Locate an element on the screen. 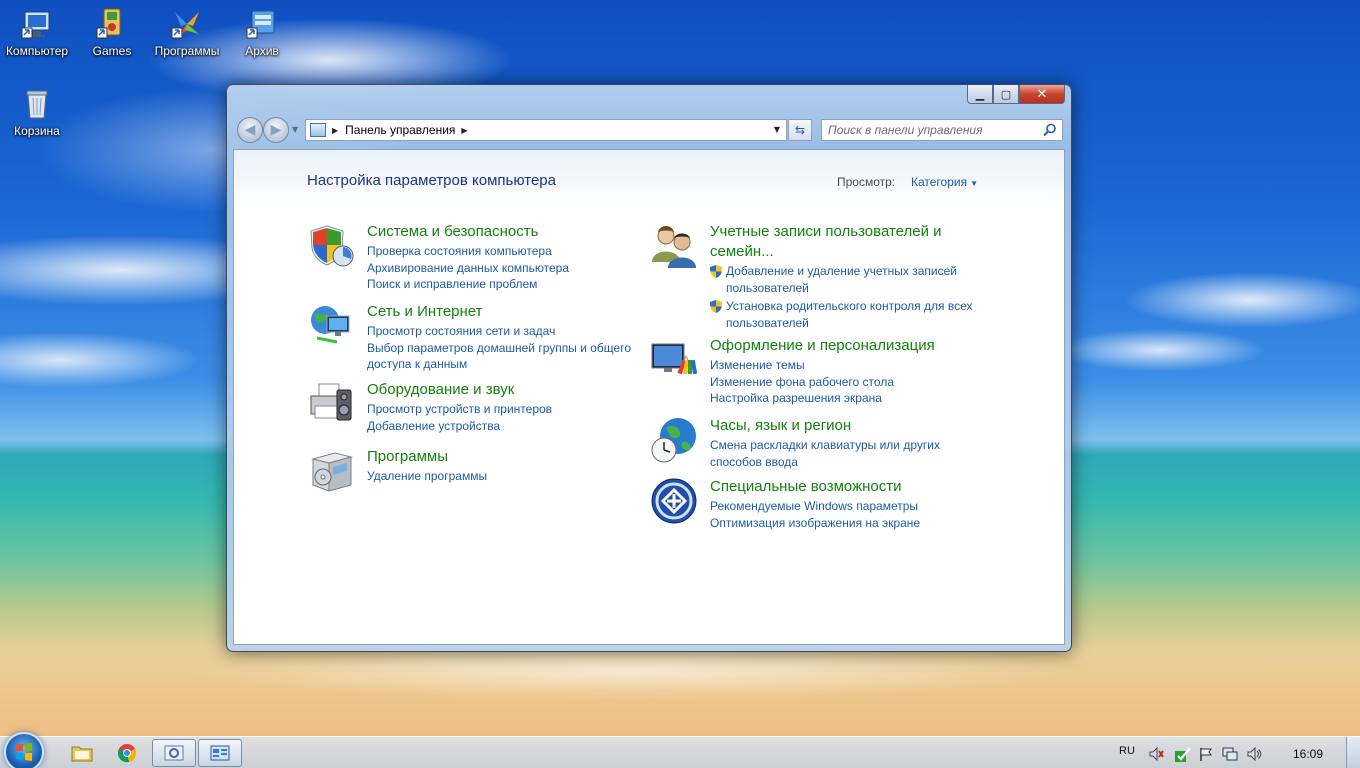  category-link: Поиск и исправление проблем is located at coordinates (512, 284).